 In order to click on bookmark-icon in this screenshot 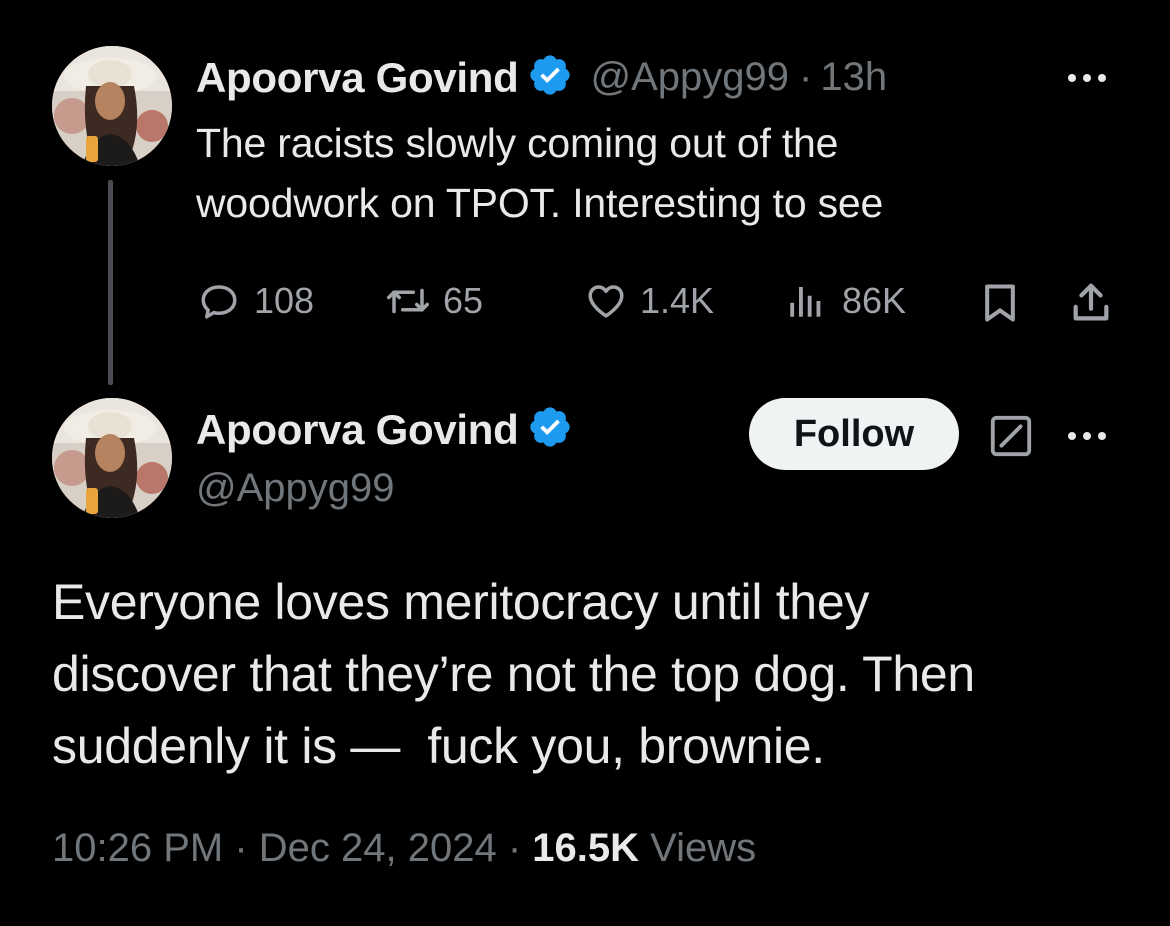, I will do `click(1000, 303)`.